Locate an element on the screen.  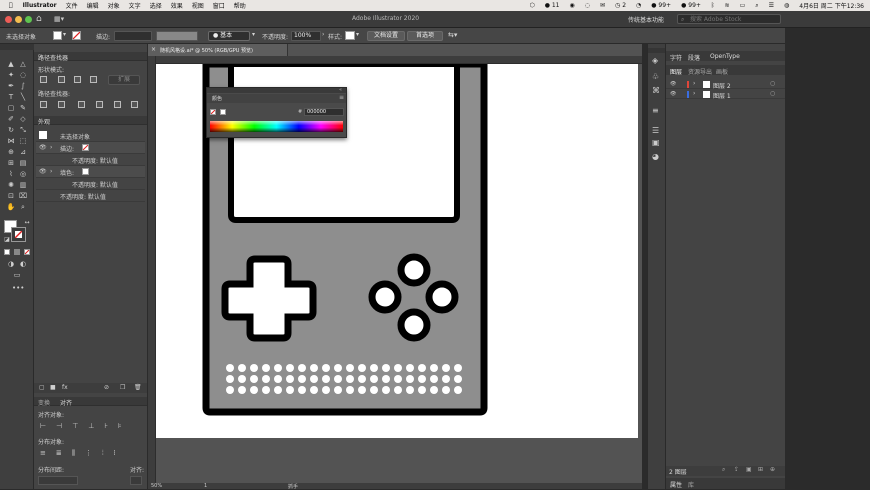
draw-mode-icon: ◐ is located at coordinates (23, 264).